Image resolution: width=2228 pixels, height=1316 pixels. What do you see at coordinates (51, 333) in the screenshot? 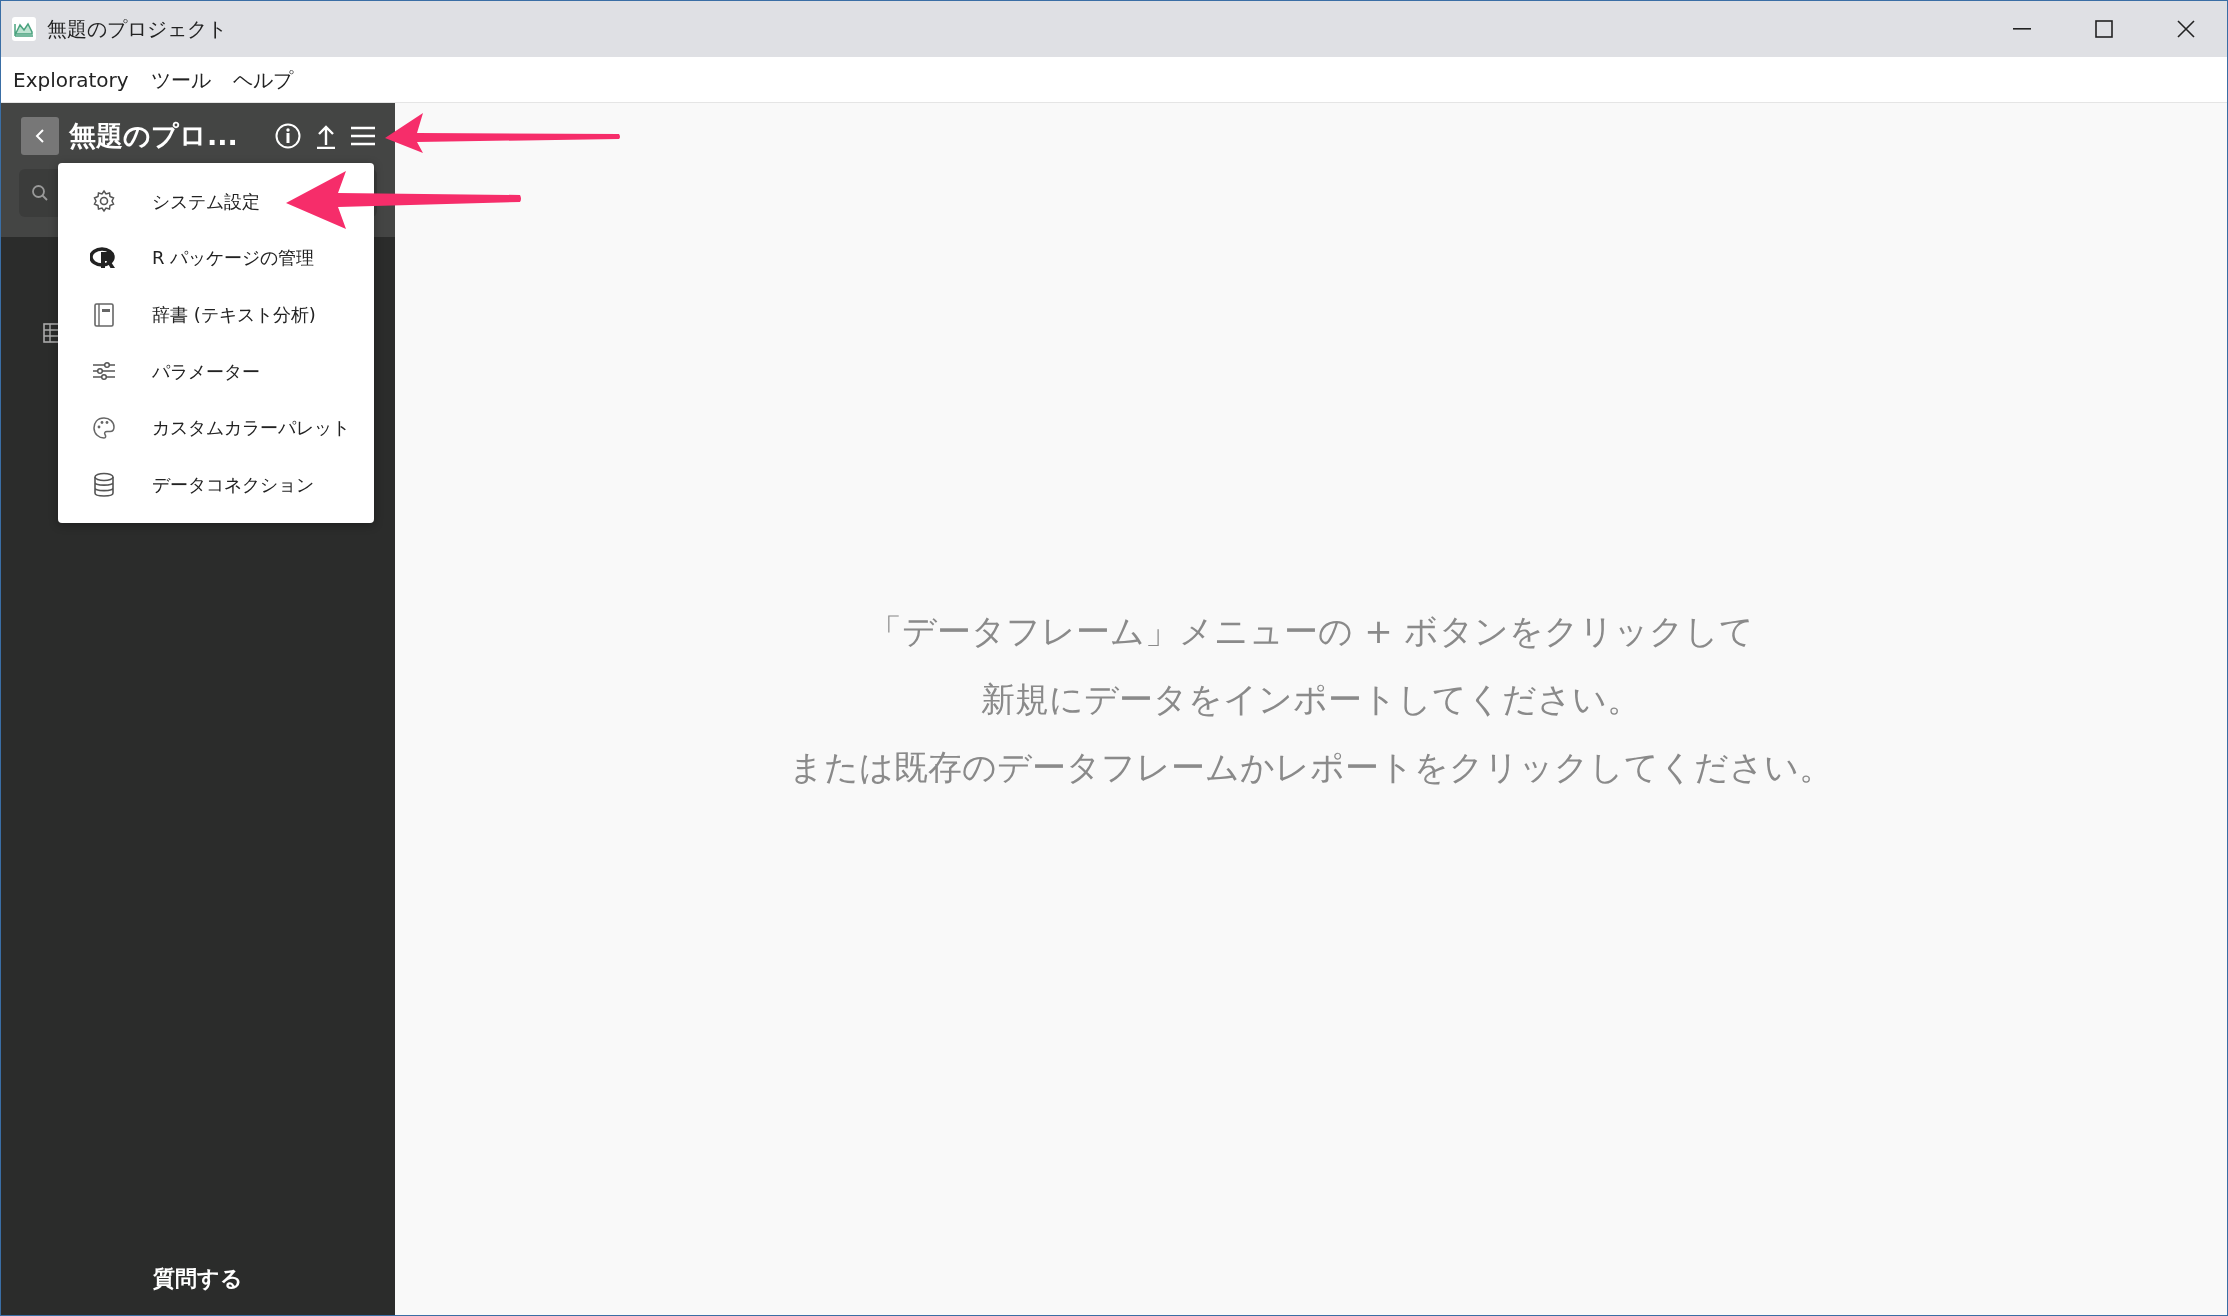
I see `table-icon` at bounding box center [51, 333].